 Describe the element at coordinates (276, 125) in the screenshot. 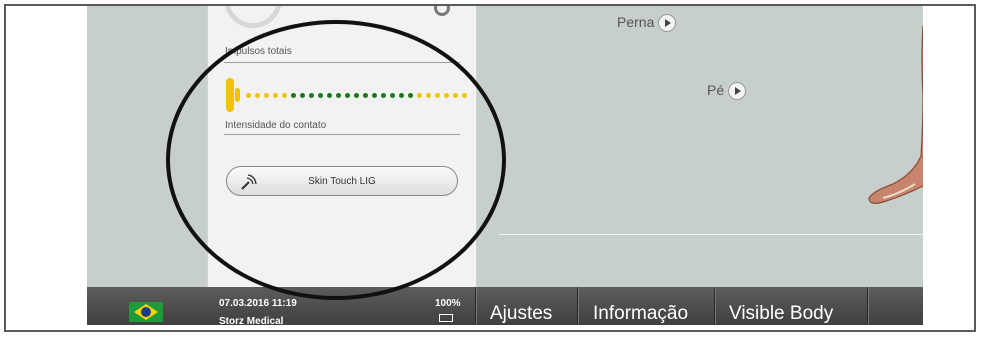

I see `intensity-label: Intensidade do contato` at that location.